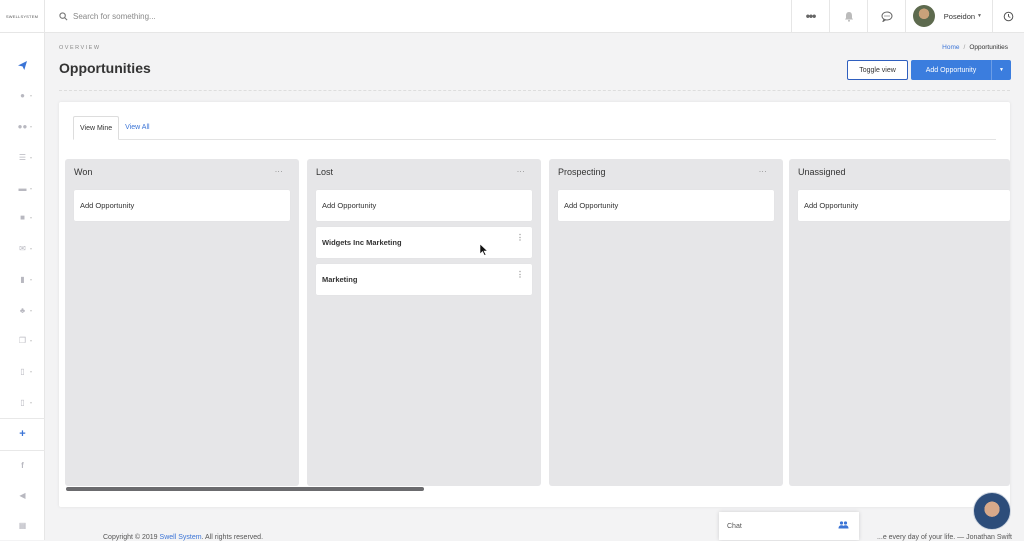 The width and height of the screenshot is (1024, 541). I want to click on opportunity-name: Marketing, so click(340, 279).